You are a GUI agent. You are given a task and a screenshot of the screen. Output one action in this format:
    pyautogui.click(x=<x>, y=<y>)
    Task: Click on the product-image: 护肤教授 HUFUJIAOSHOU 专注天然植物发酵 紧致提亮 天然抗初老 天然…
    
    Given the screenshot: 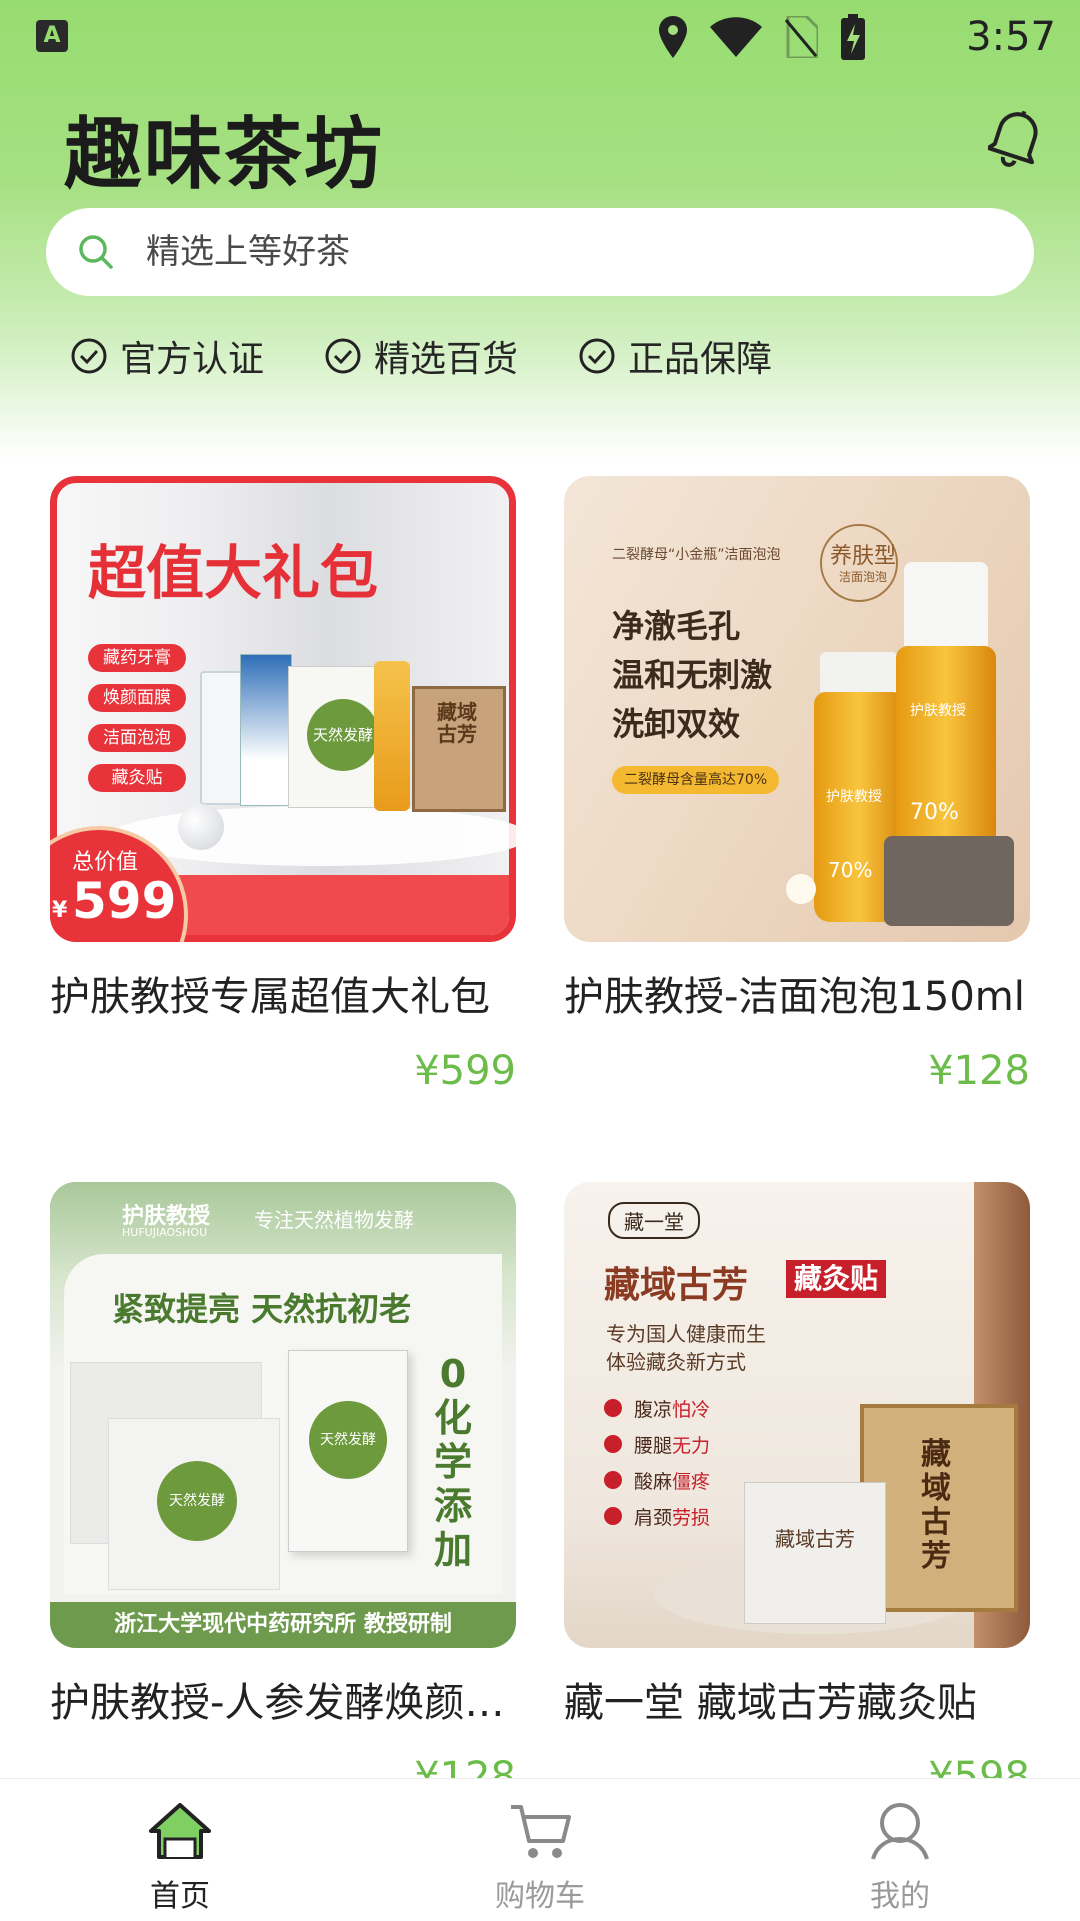 What is the action you would take?
    pyautogui.click(x=283, y=1415)
    